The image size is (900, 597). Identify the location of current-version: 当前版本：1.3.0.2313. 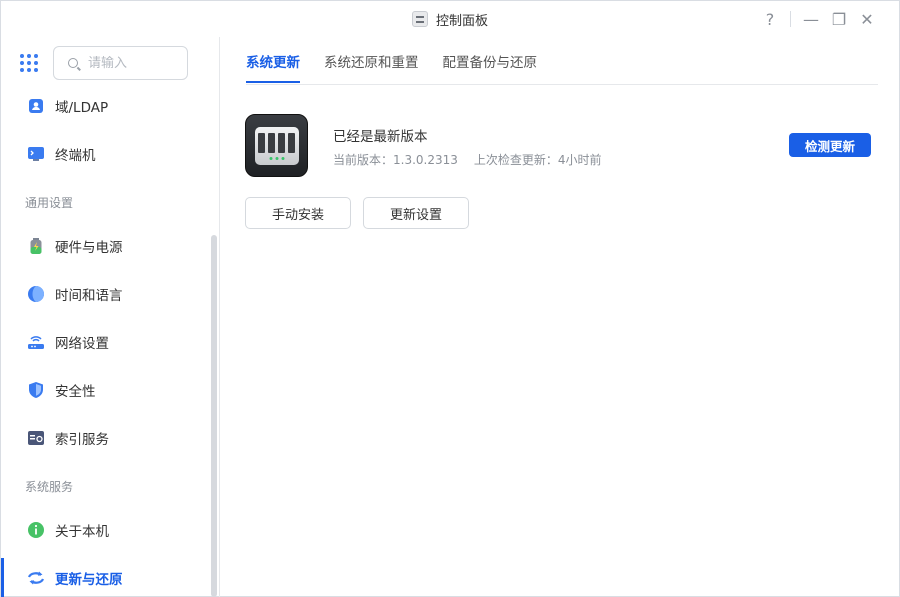
(395, 160).